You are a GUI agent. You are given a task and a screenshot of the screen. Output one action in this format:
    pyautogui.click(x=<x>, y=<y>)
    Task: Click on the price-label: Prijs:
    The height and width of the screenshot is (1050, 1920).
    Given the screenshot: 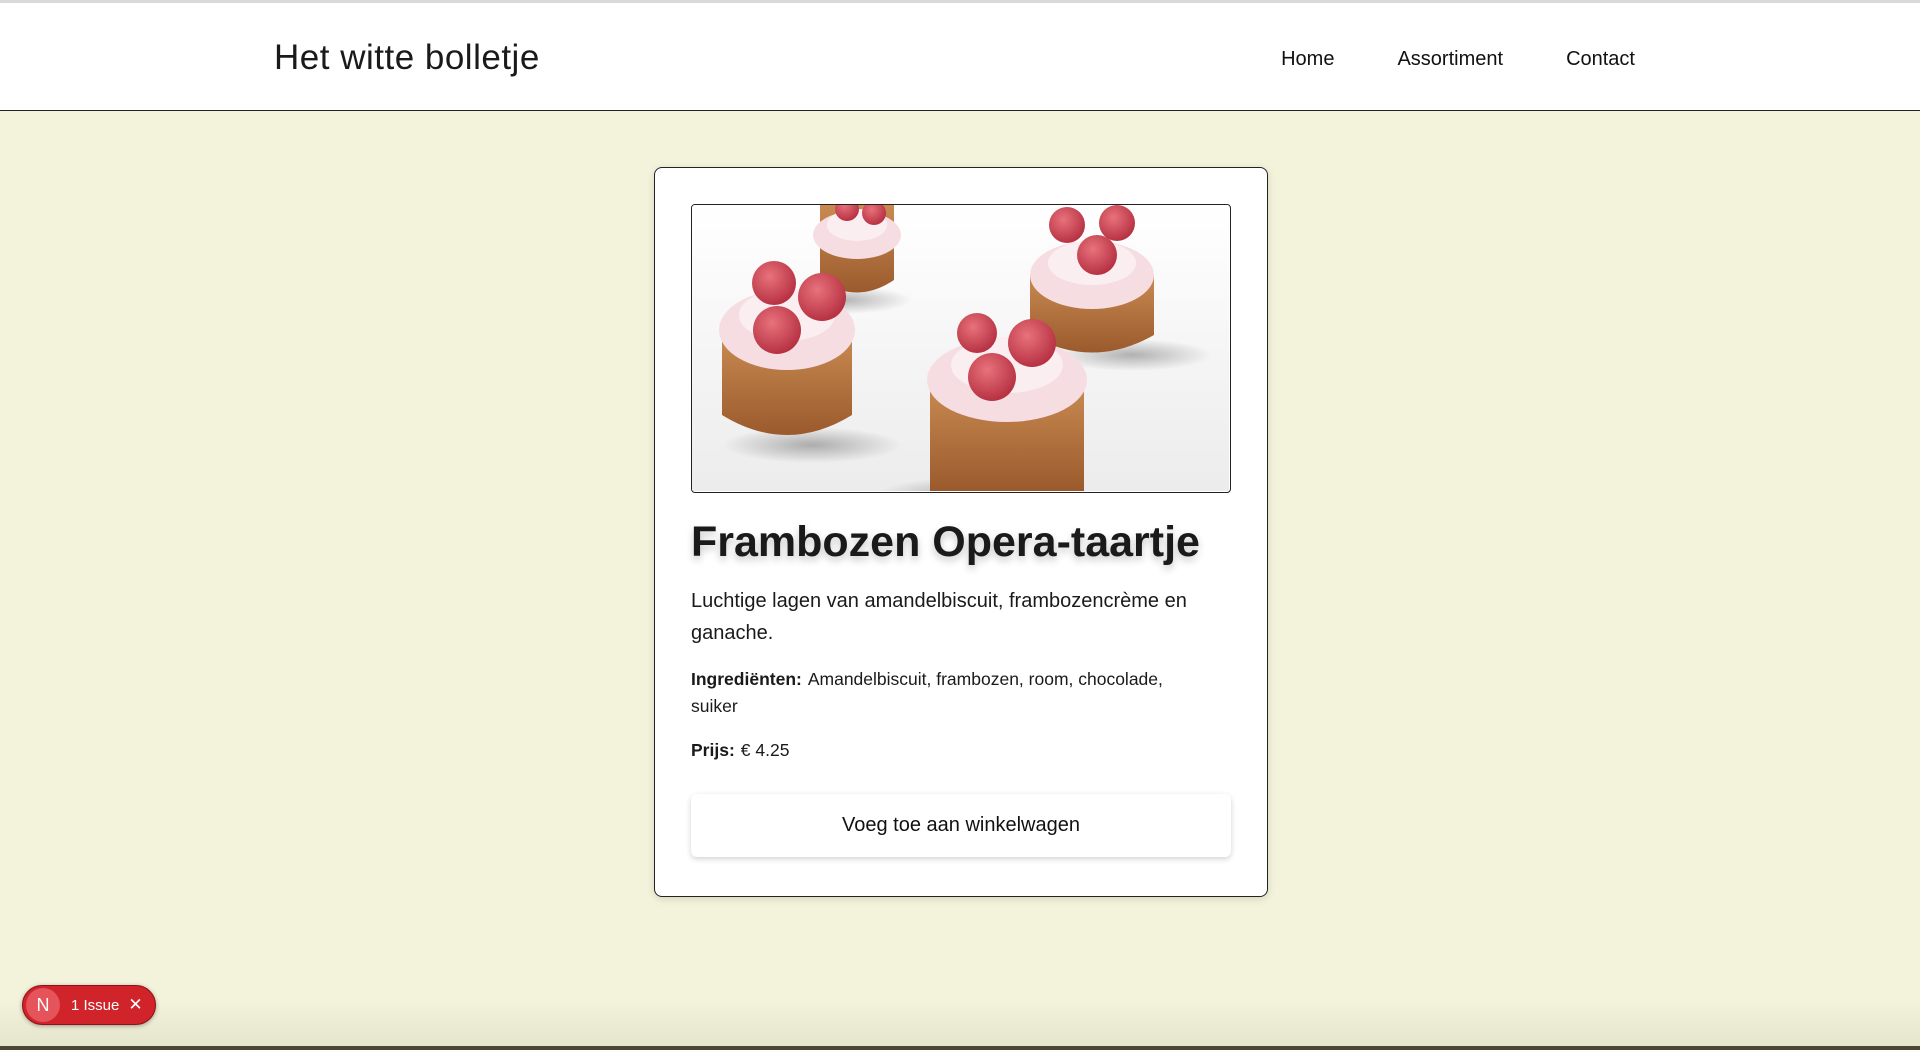 What is the action you would take?
    pyautogui.click(x=713, y=750)
    